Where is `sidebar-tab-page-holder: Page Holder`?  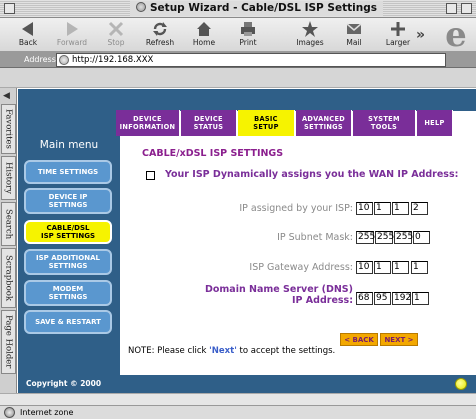 sidebar-tab-page-holder: Page Holder is located at coordinates (8, 342).